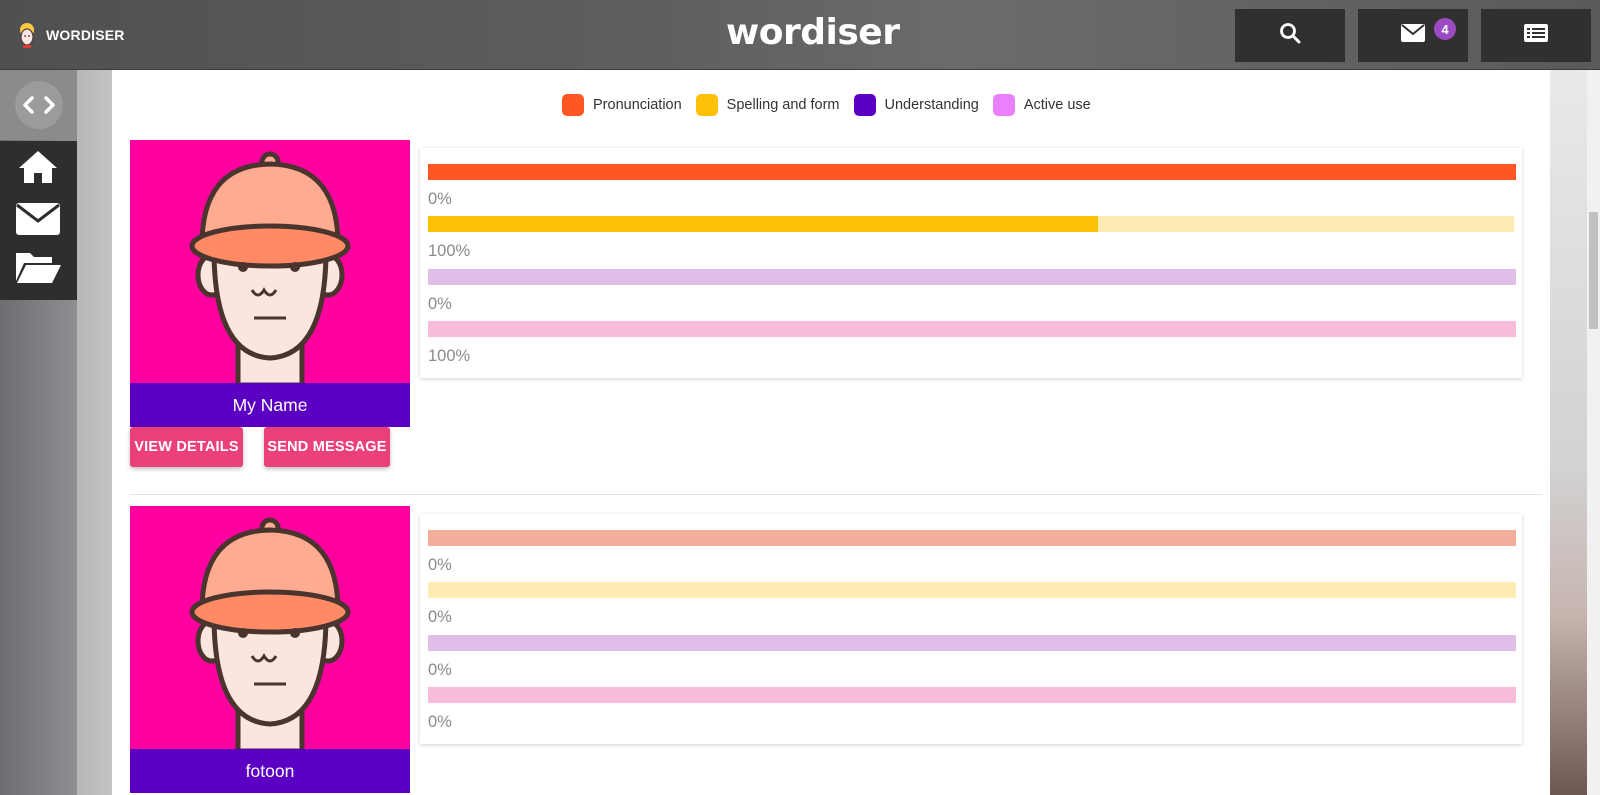  Describe the element at coordinates (813, 32) in the screenshot. I see `wordiser-logo: wordiser` at that location.